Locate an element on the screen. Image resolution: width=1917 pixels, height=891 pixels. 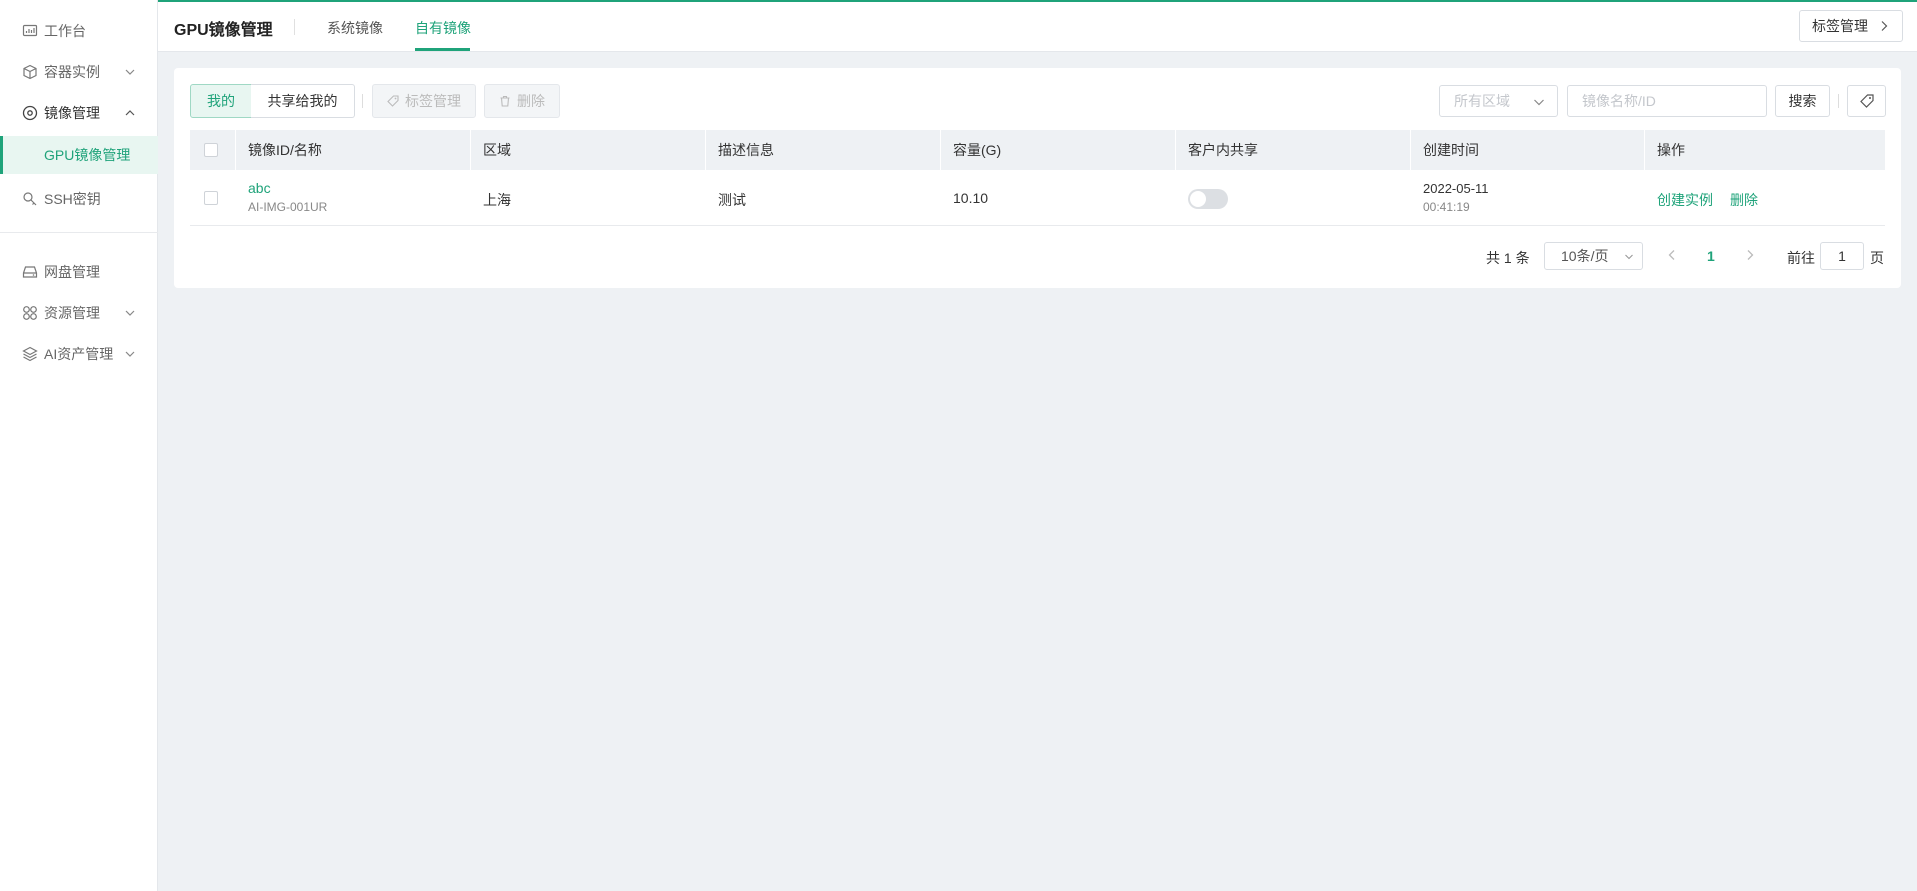
sidebar-item-drive: 网盘管理 is located at coordinates (79, 272).